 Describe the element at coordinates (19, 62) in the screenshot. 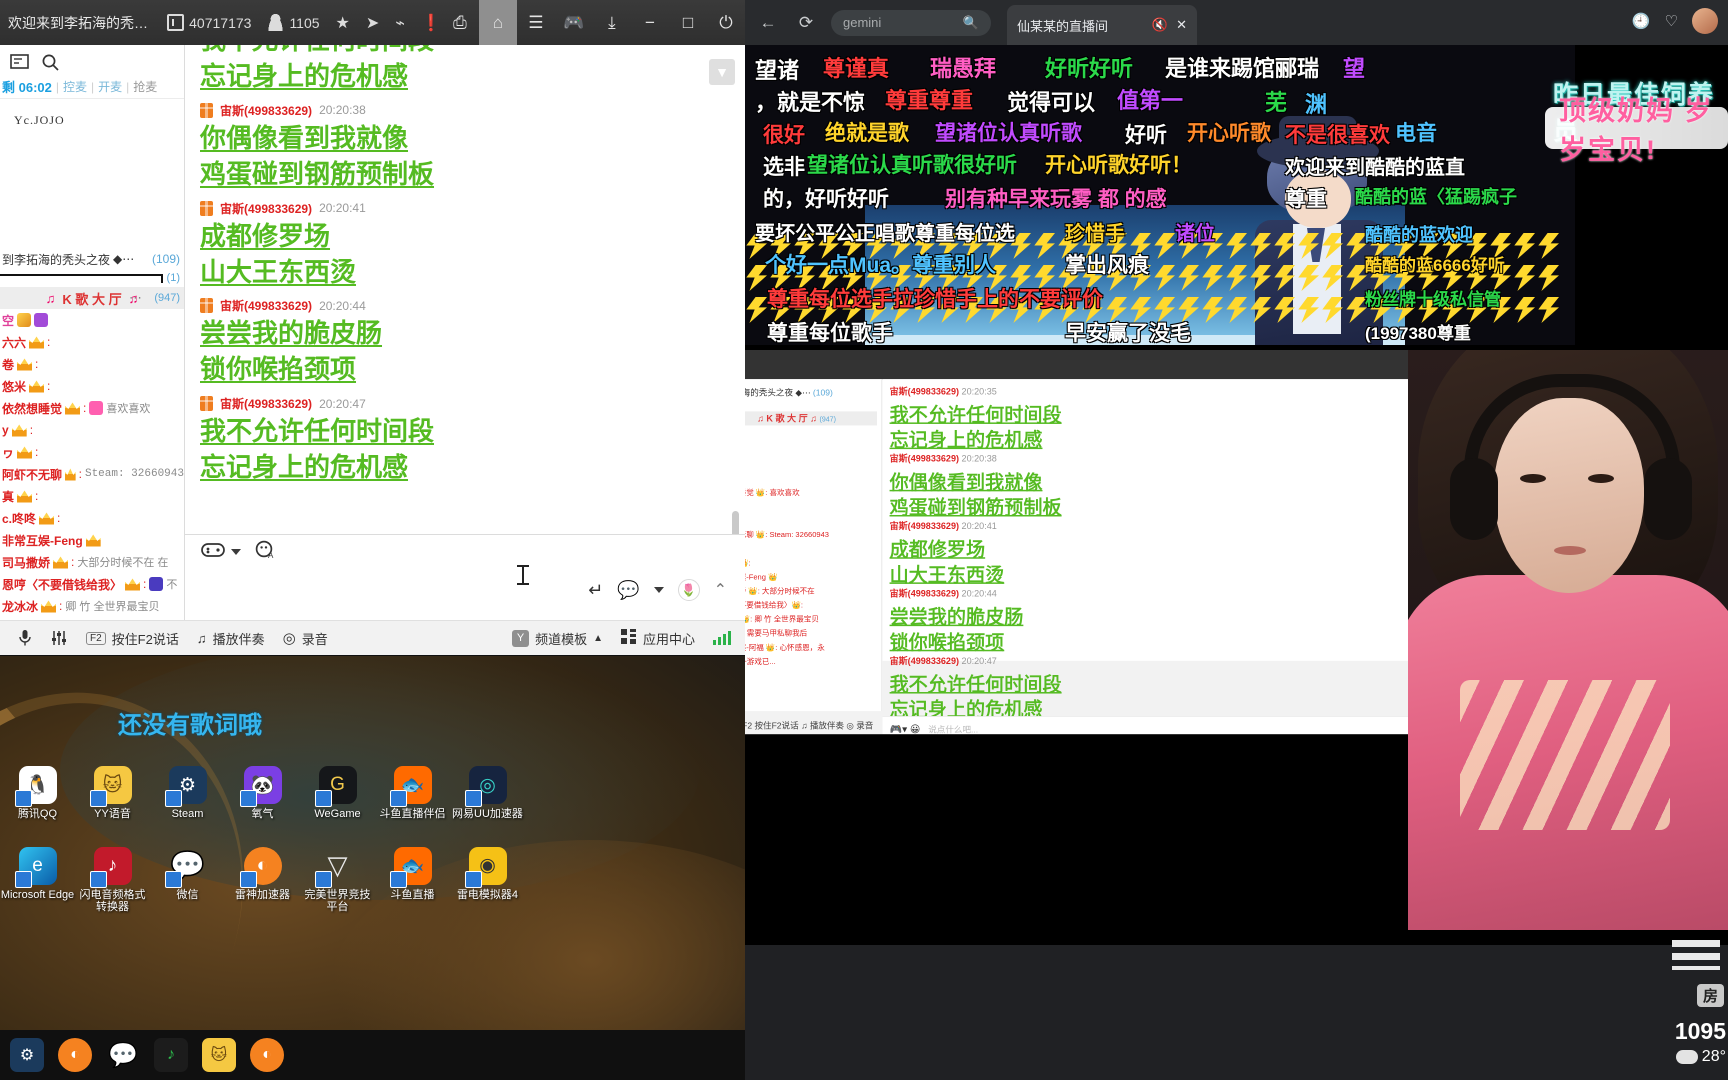

I see `message-list-icon` at that location.